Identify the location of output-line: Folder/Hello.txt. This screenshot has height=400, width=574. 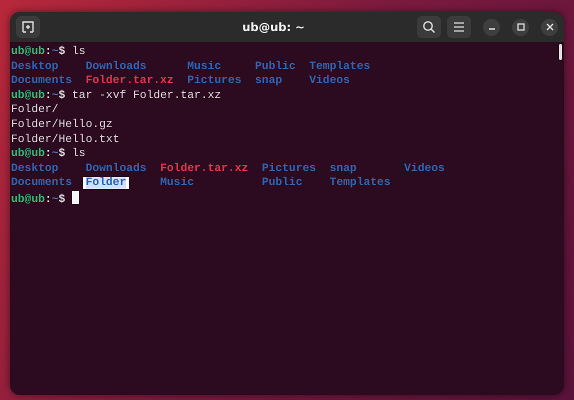
(65, 140).